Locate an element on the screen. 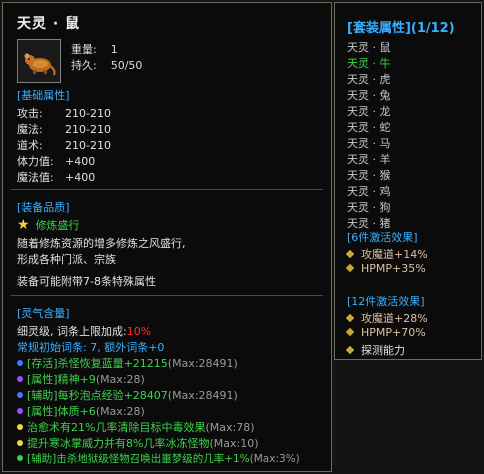 The height and width of the screenshot is (474, 484). set-item: 天灵 · 狗 is located at coordinates (369, 207).